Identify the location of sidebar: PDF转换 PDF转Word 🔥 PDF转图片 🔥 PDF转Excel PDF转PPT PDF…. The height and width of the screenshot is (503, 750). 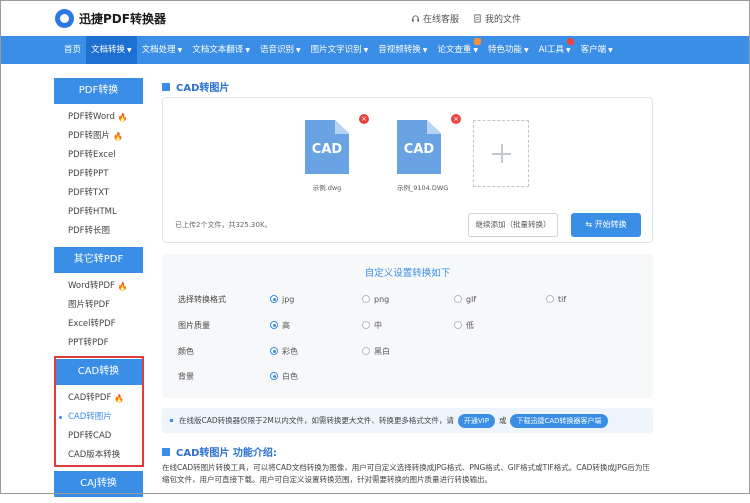
(98, 290).